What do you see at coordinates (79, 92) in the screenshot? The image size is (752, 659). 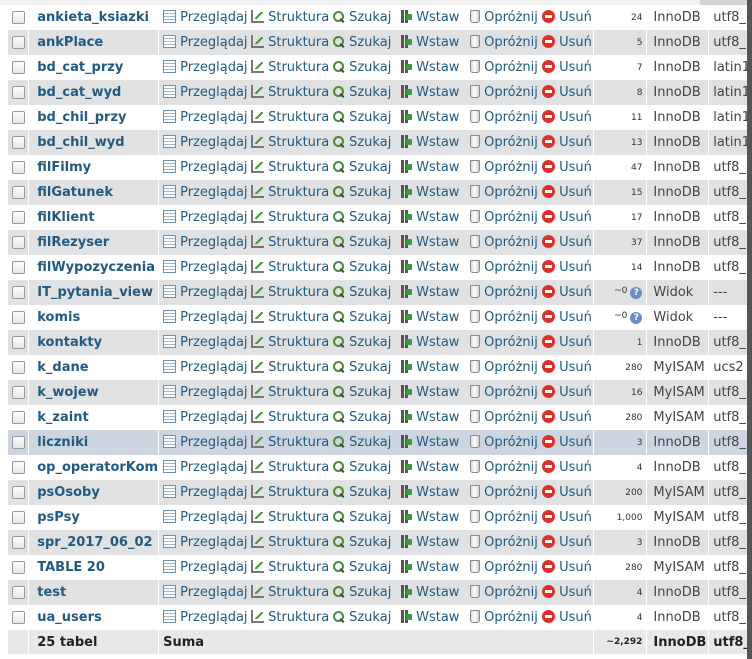 I see `table-name-link: bd_cat_wyd` at bounding box center [79, 92].